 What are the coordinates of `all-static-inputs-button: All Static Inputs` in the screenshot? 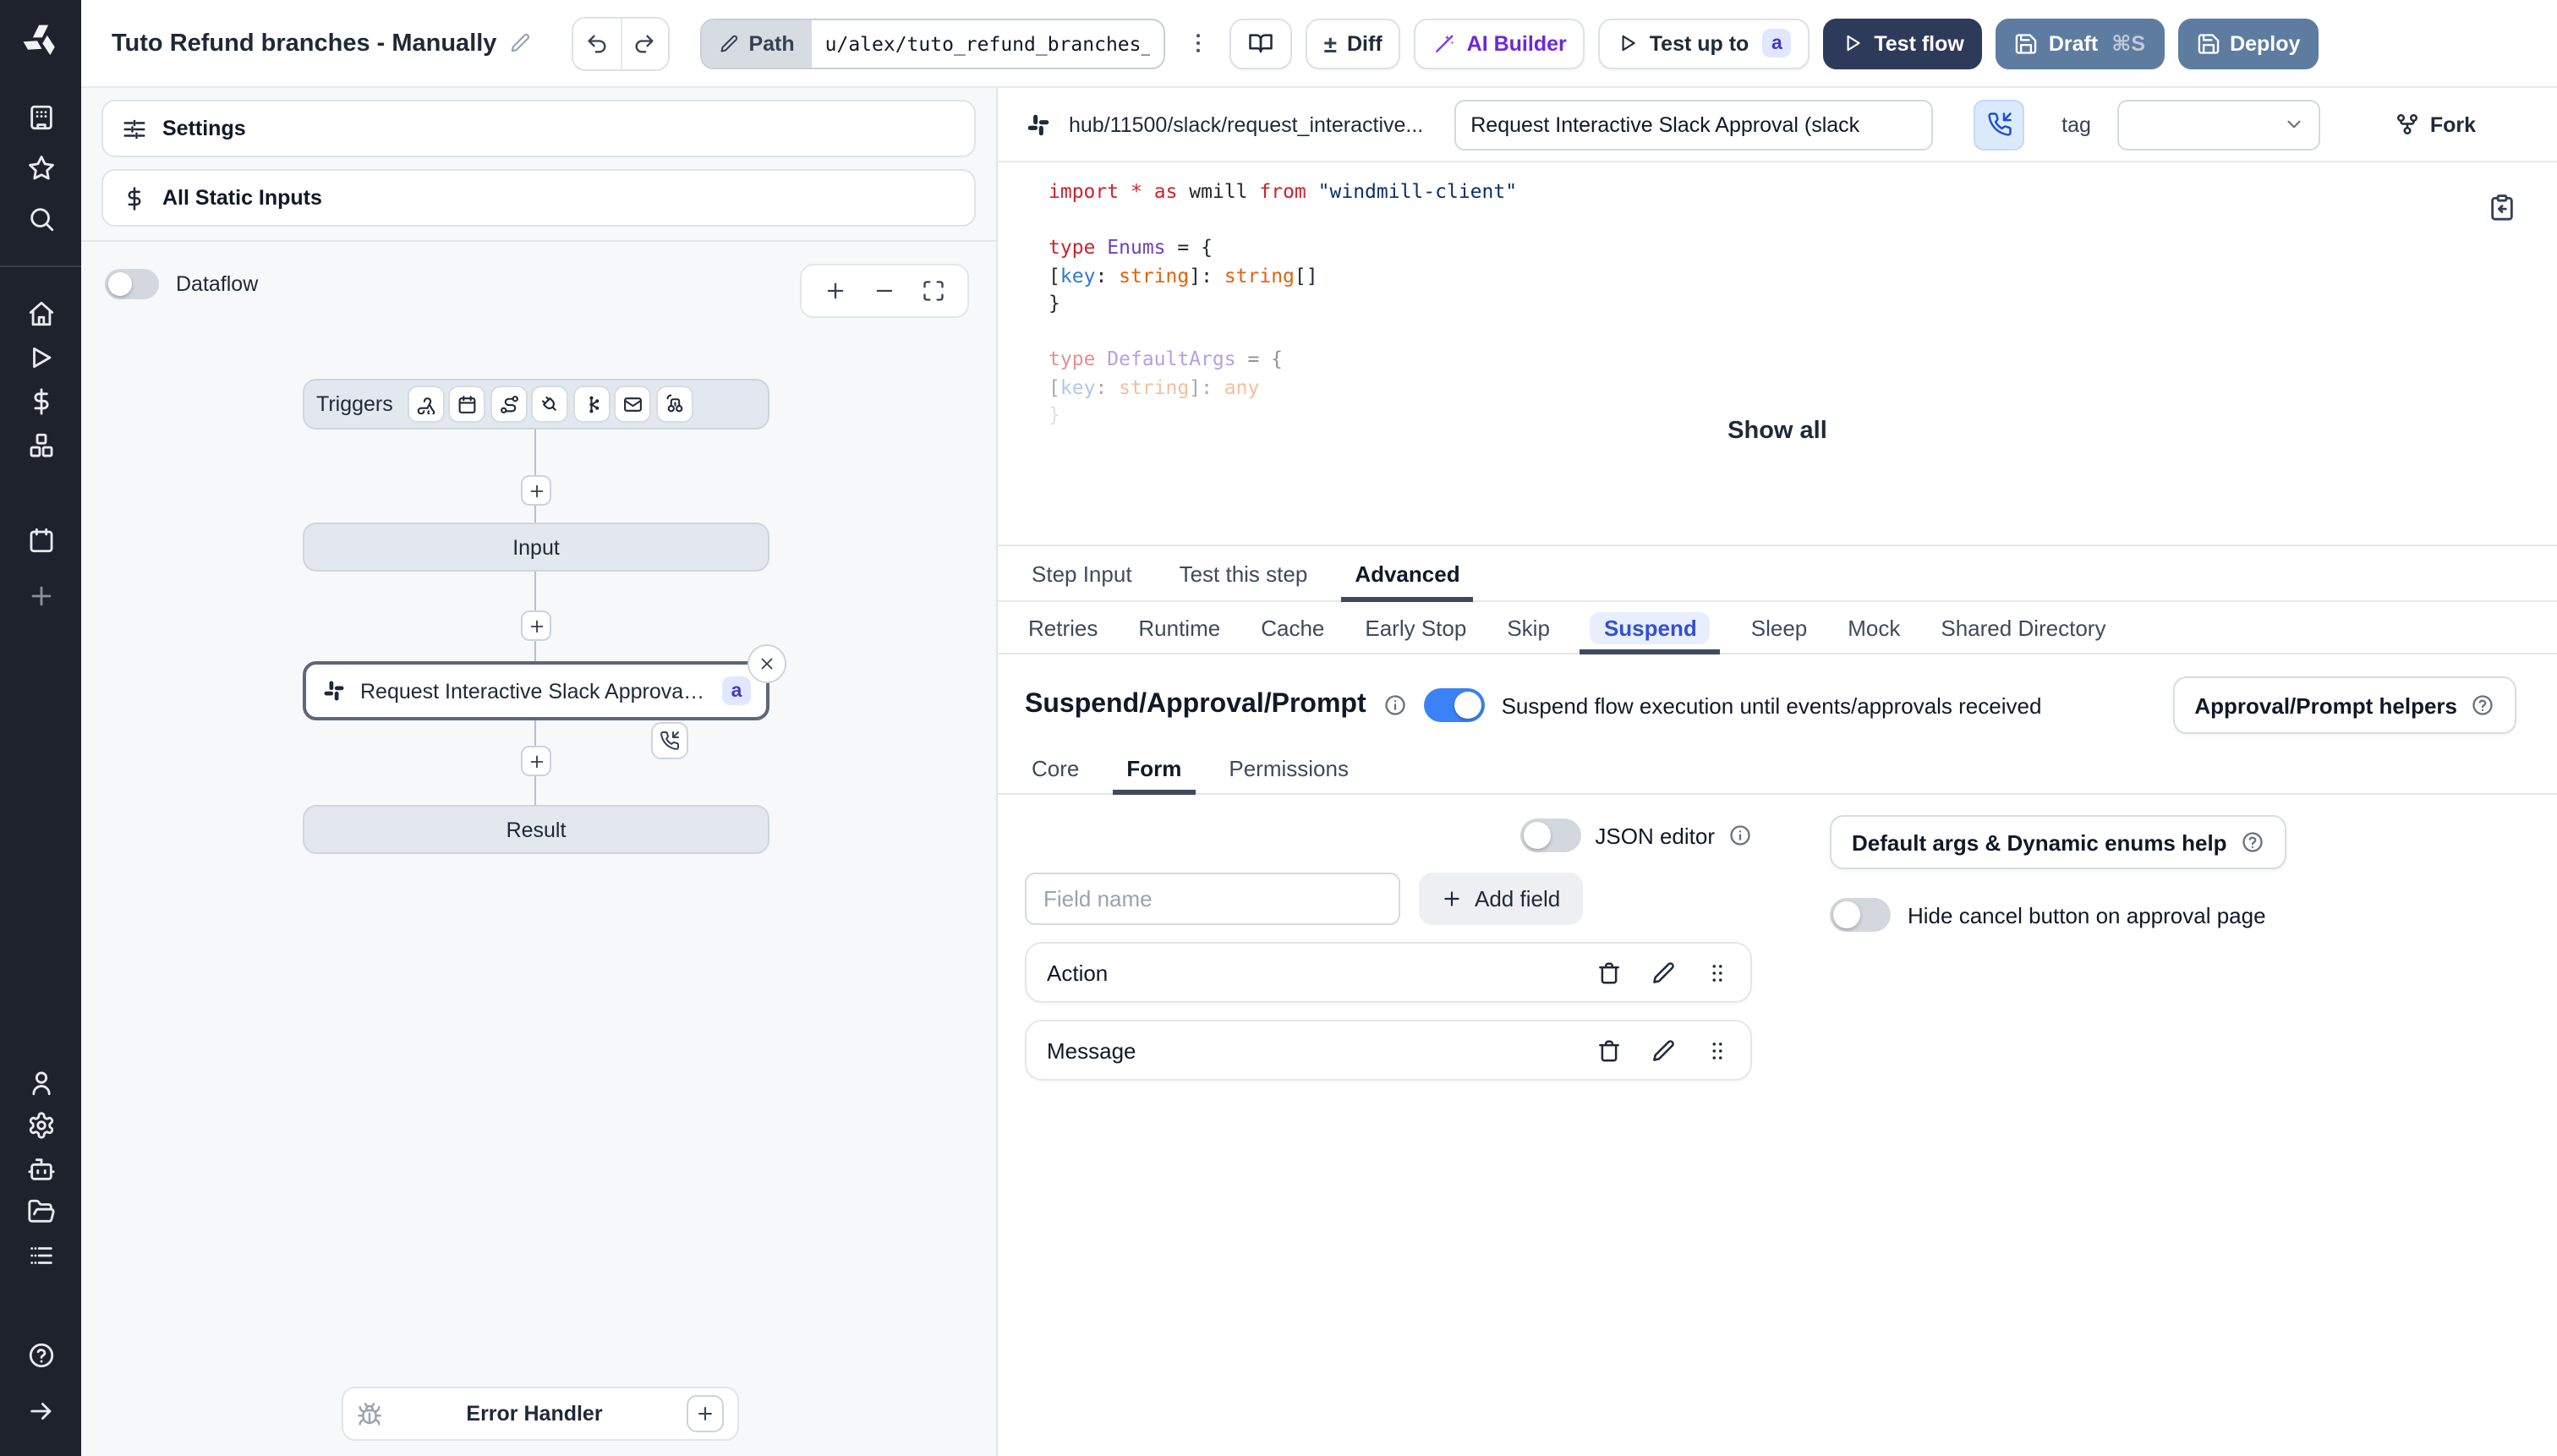 It's located at (538, 198).